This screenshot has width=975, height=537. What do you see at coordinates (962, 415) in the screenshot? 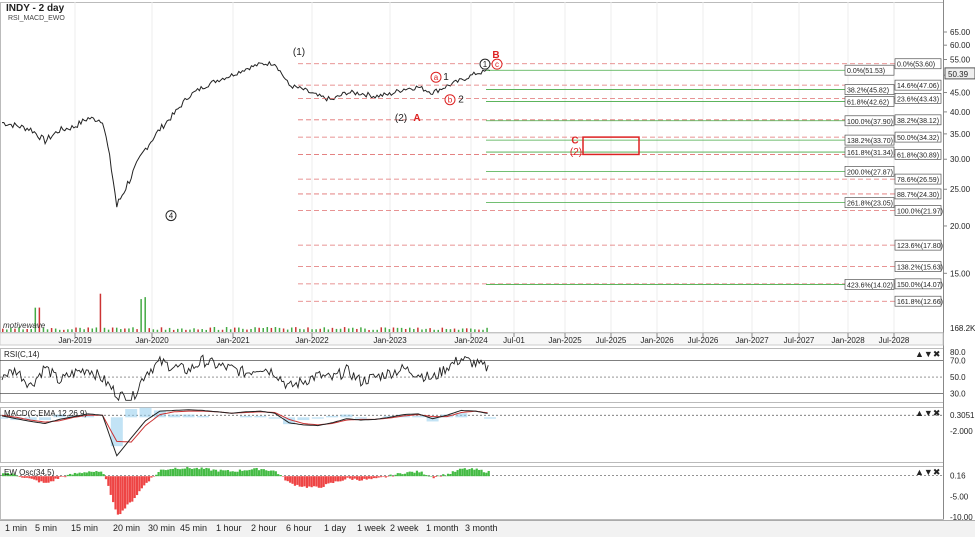
I see `macd-tick-label: 0.3051` at bounding box center [962, 415].